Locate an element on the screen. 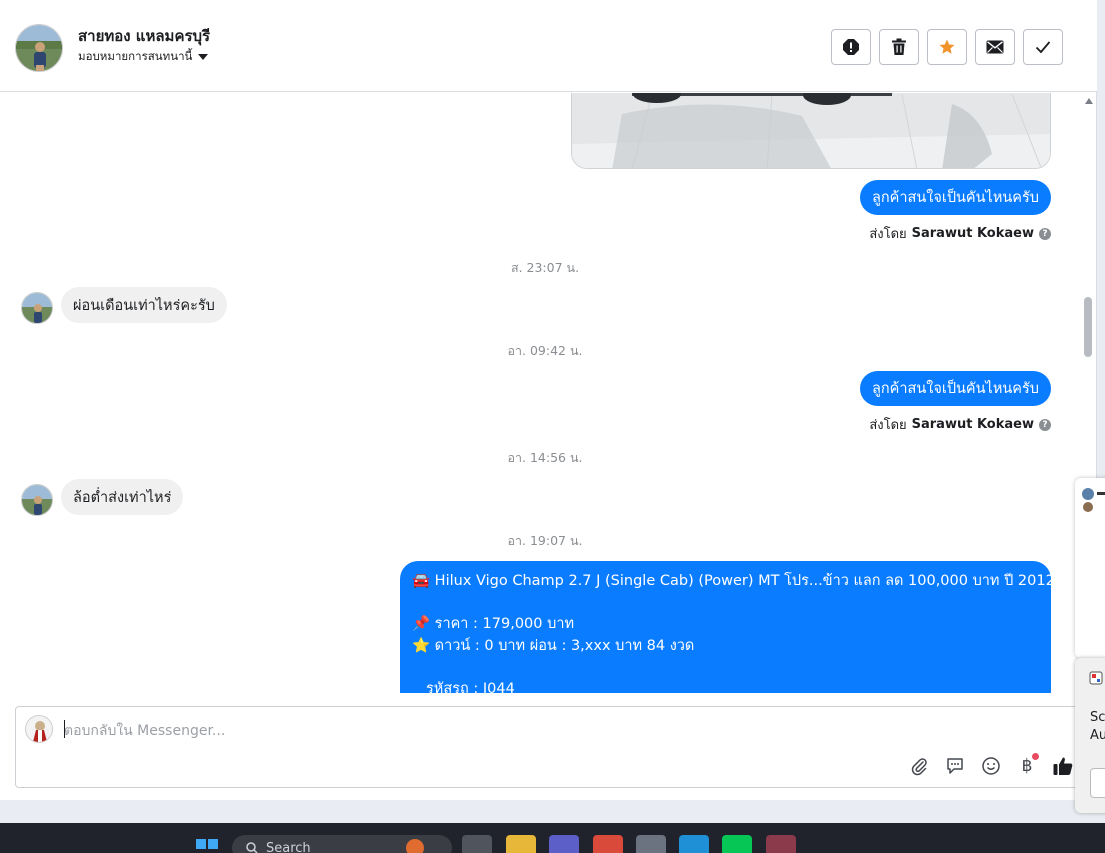  composer-tools: ฿ is located at coordinates (991, 766).